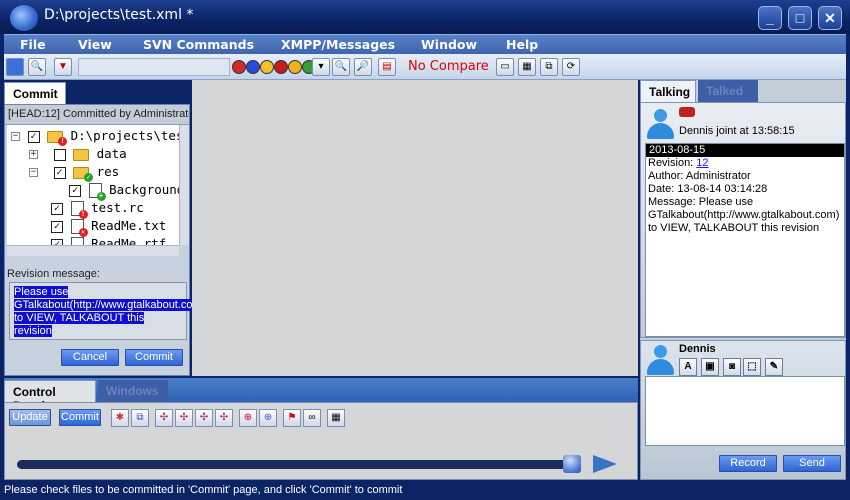 The width and height of the screenshot is (850, 500). Describe the element at coordinates (605, 464) in the screenshot. I see `play-arrow-icon` at that location.